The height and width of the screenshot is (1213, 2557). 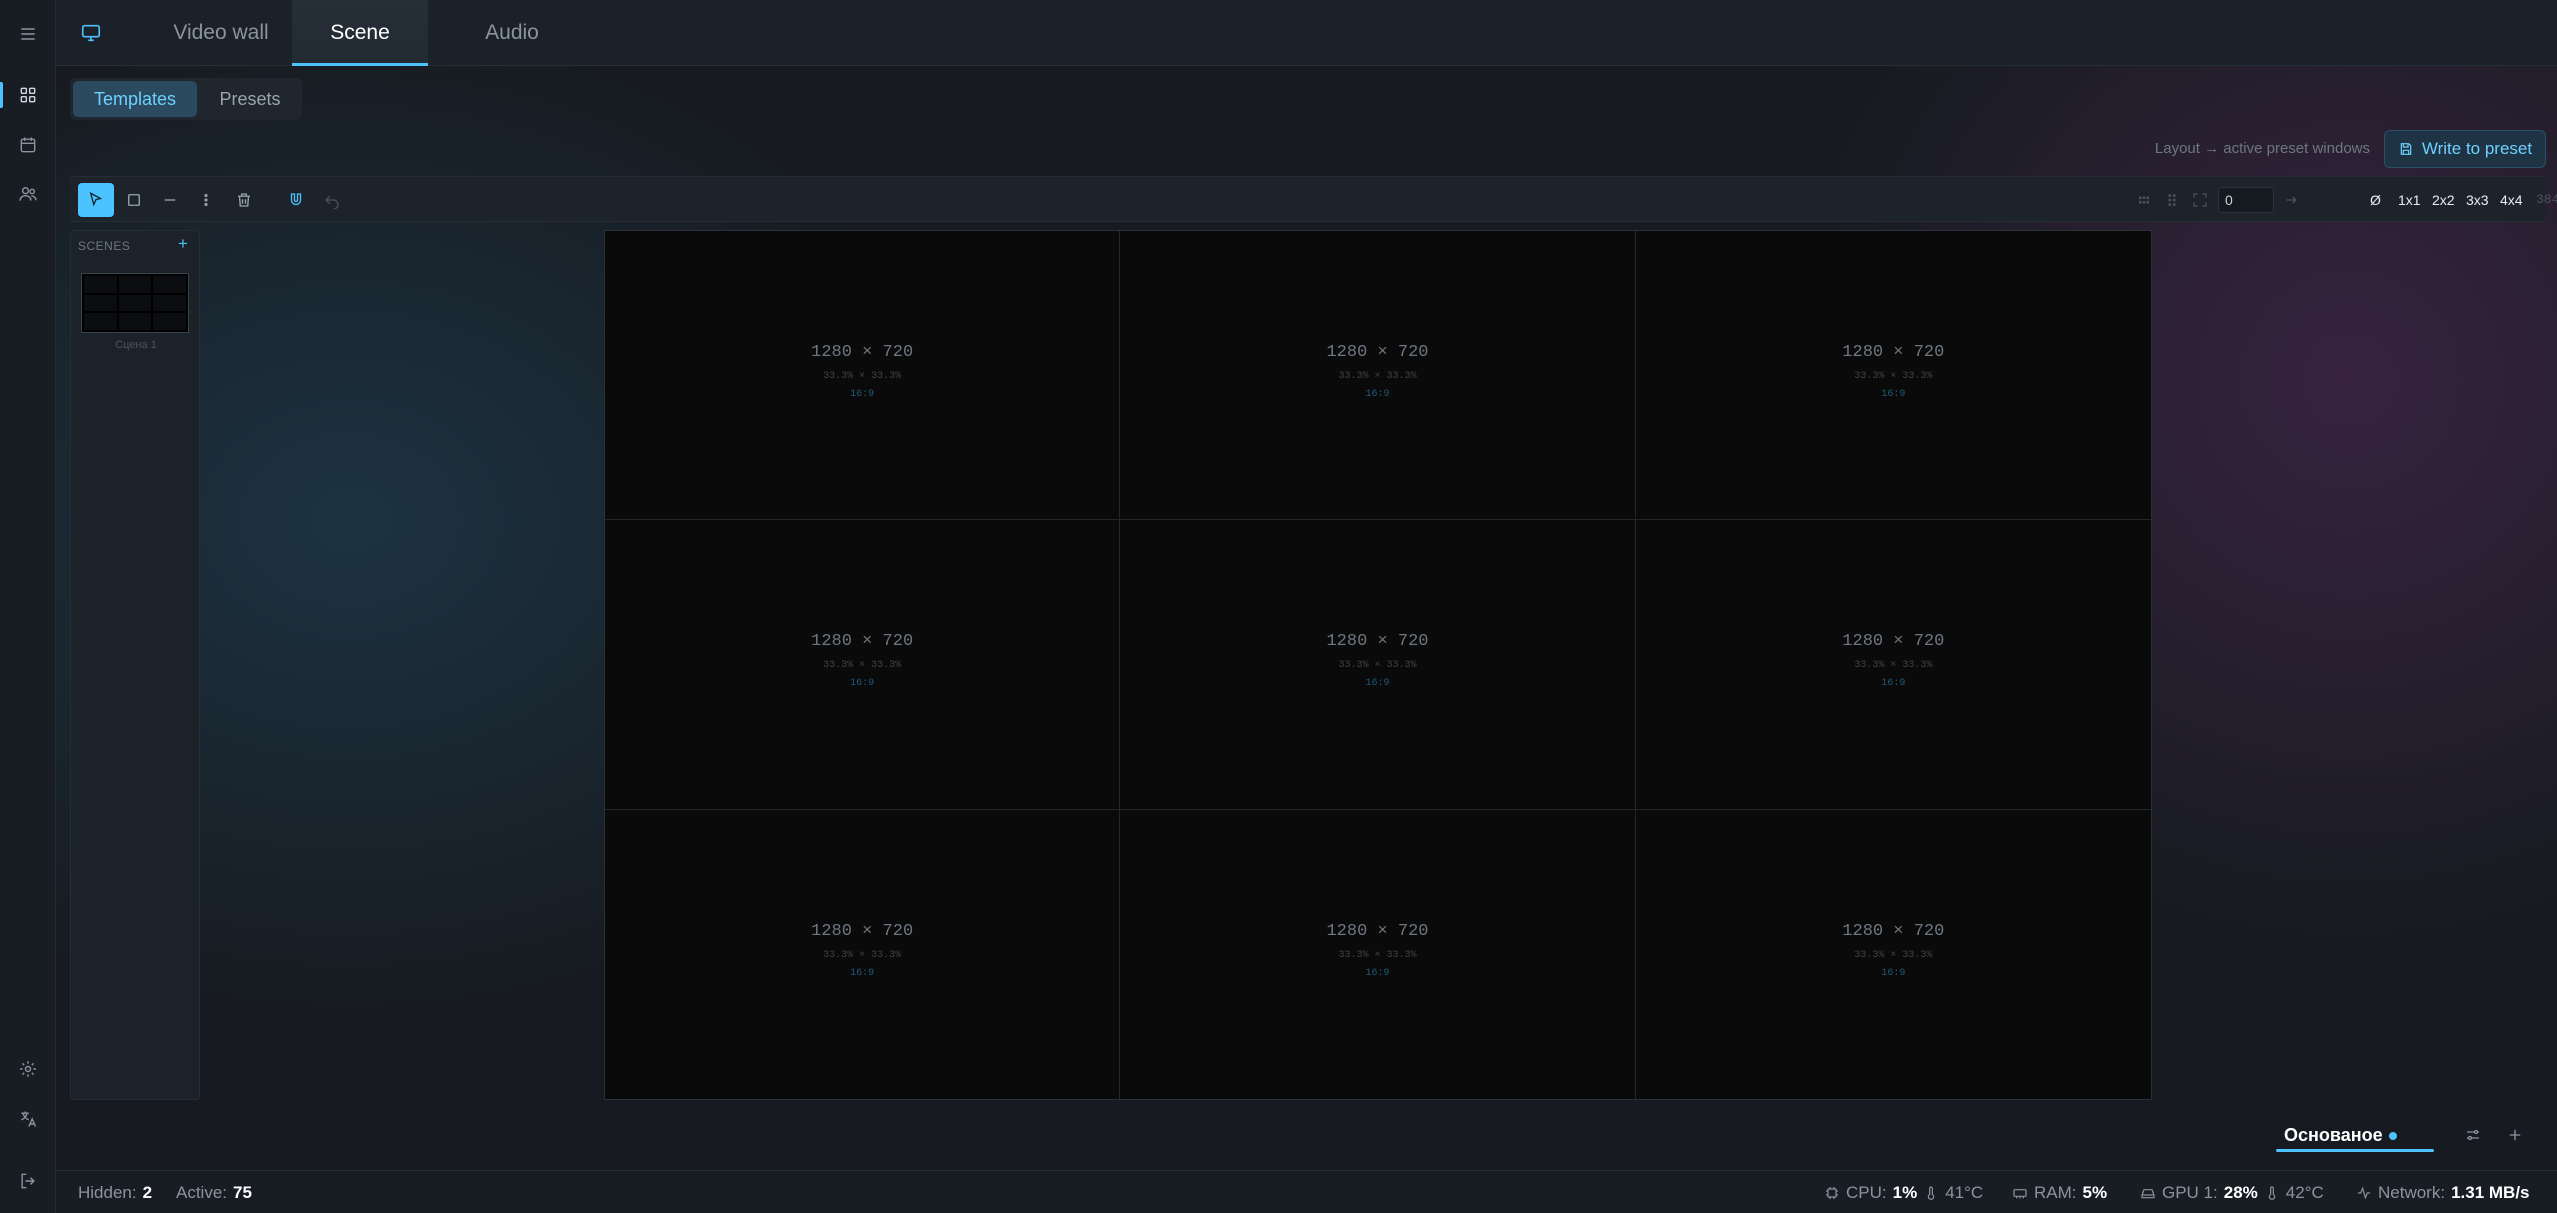 What do you see at coordinates (2148, 1194) in the screenshot?
I see `gpu-icon` at bounding box center [2148, 1194].